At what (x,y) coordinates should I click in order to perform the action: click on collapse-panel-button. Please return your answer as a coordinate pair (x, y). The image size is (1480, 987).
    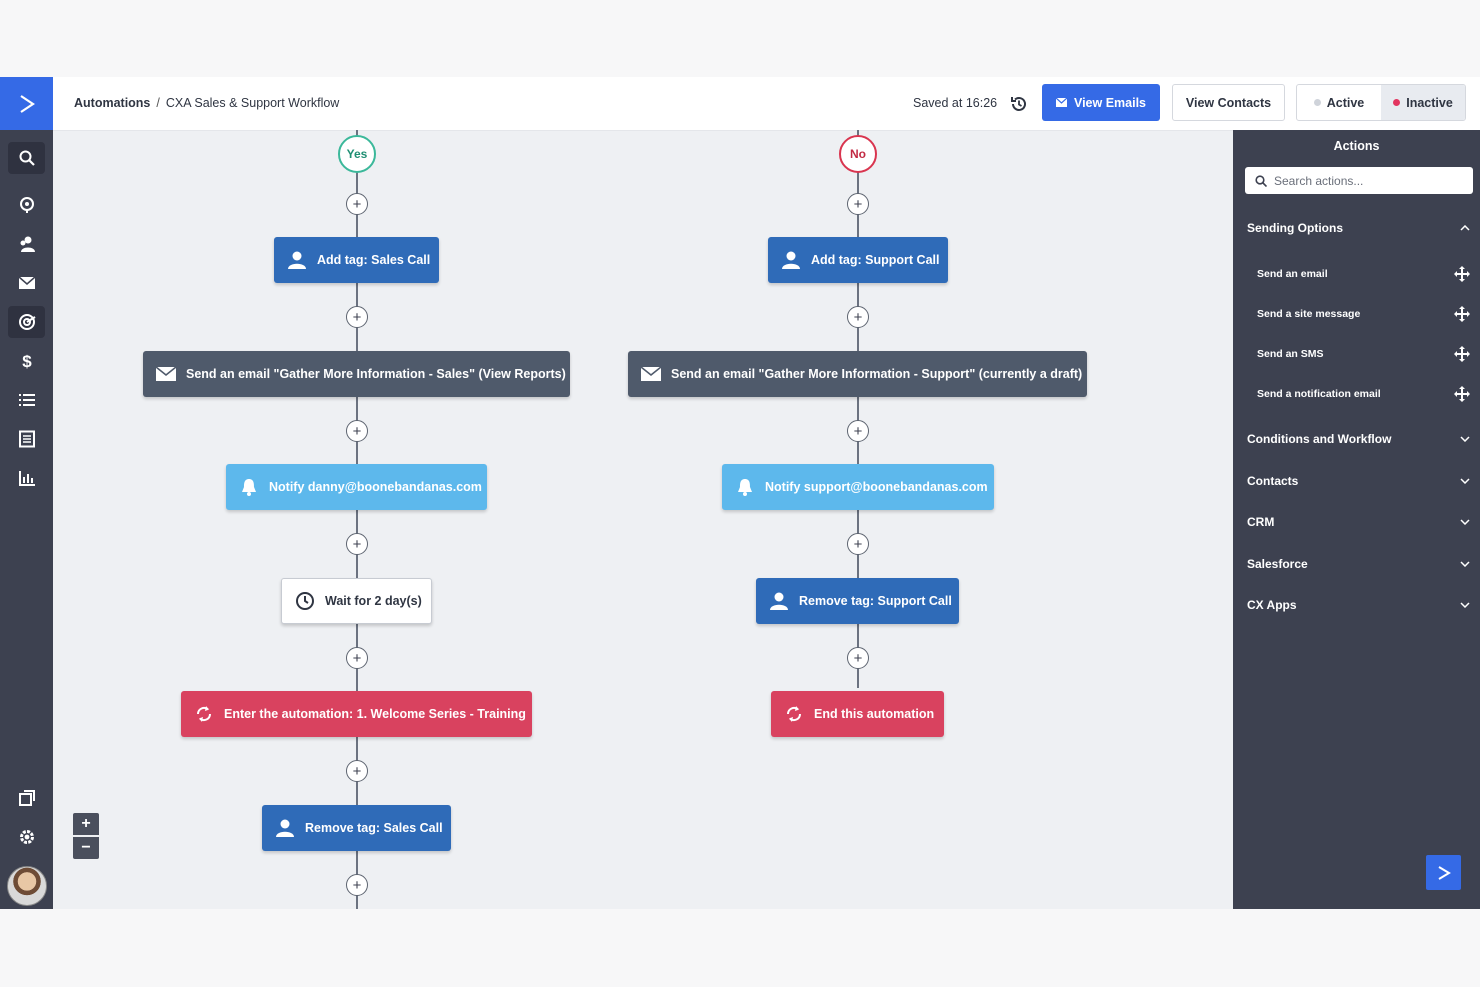
    Looking at the image, I should click on (1443, 872).